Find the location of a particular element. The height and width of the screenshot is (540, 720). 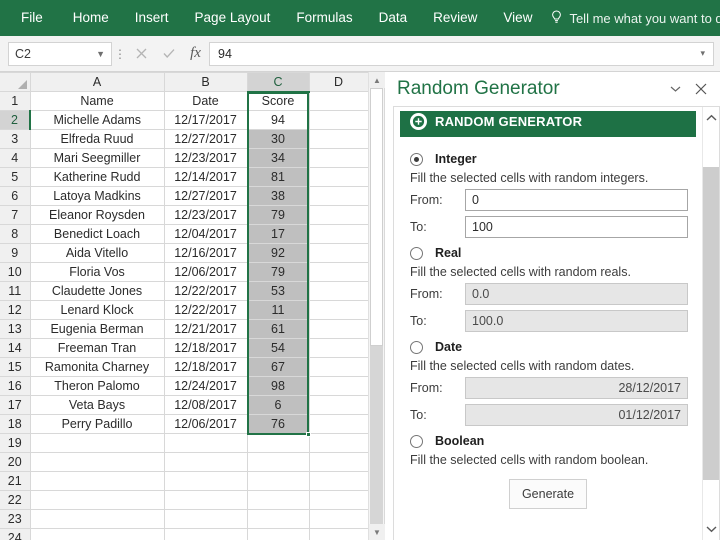

fx-icon: fx is located at coordinates (195, 54).